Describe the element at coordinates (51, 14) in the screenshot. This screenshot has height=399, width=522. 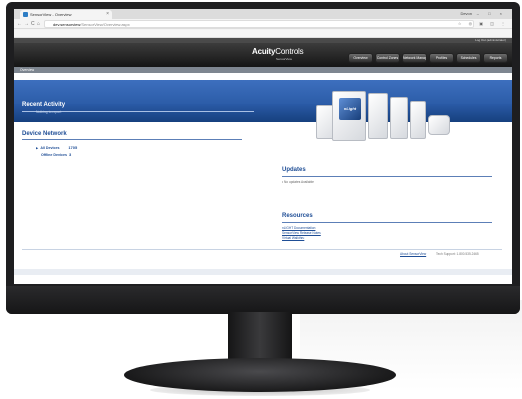
I see `browser-tab-title: SensorView - Overview` at that location.